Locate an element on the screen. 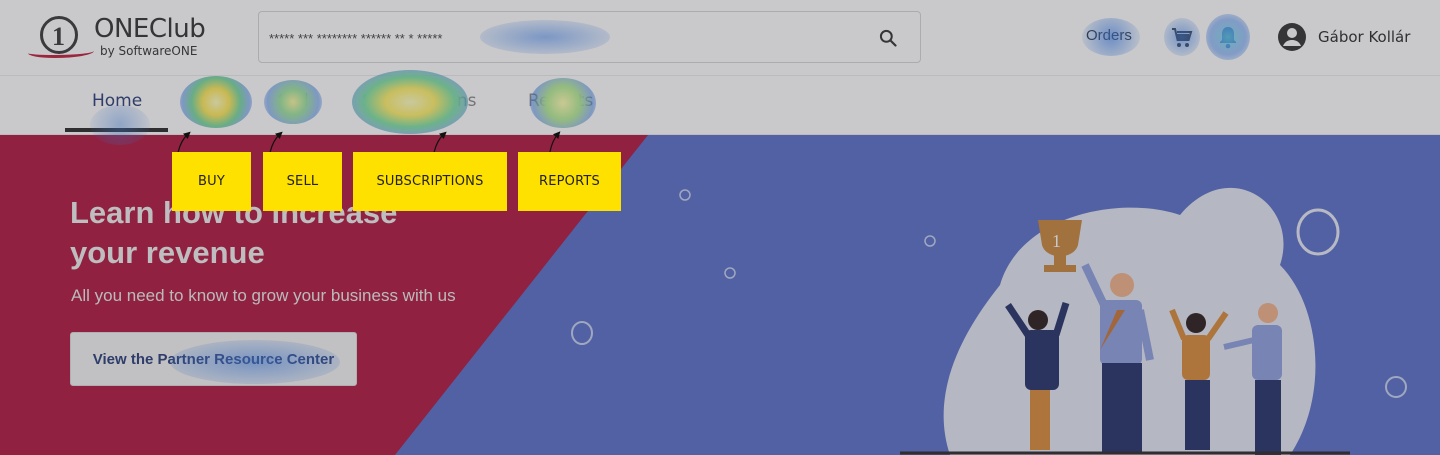 The image size is (1440, 455). annotation-label-subscriptions: SUBSCRIPTIONS is located at coordinates (430, 181).